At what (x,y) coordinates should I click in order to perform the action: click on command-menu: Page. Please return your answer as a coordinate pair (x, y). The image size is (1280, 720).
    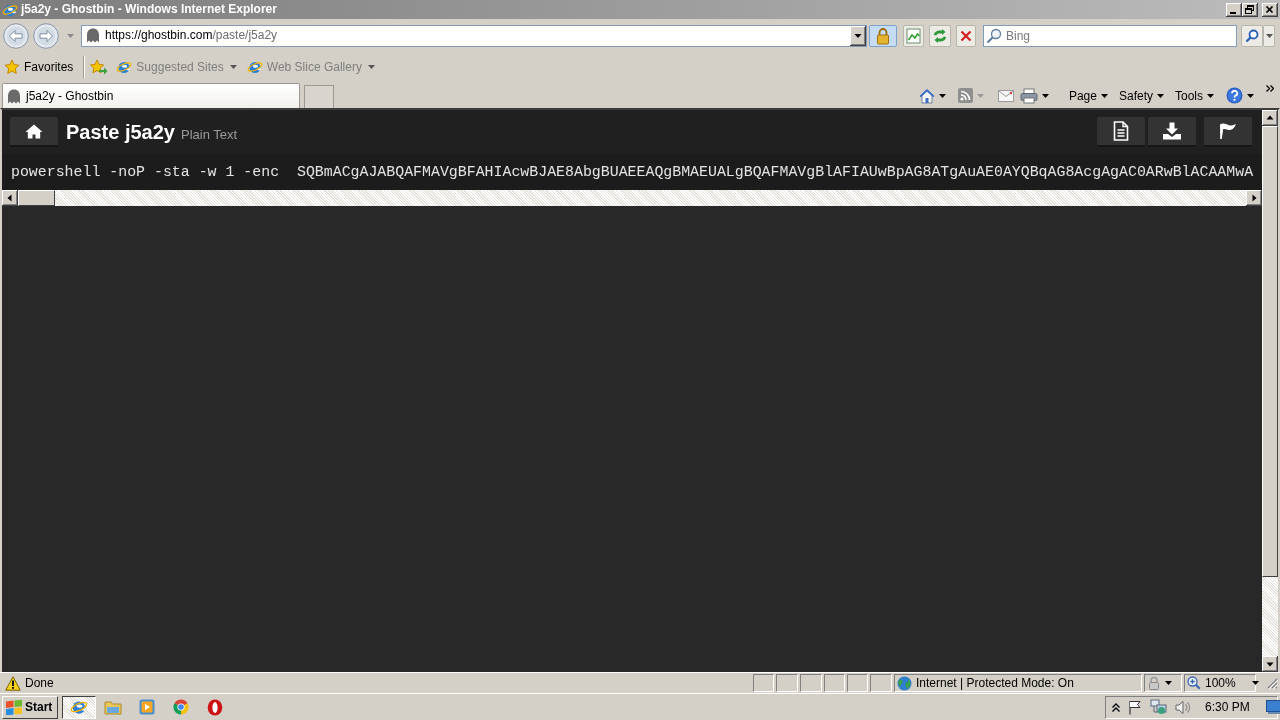
    Looking at the image, I should click on (1088, 95).